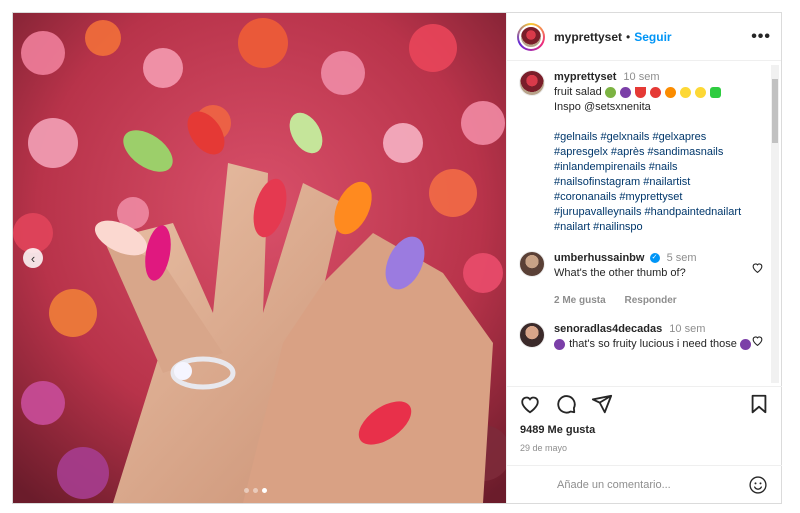 The image size is (800, 513). I want to click on caption-text: fruit salad, so click(578, 92).